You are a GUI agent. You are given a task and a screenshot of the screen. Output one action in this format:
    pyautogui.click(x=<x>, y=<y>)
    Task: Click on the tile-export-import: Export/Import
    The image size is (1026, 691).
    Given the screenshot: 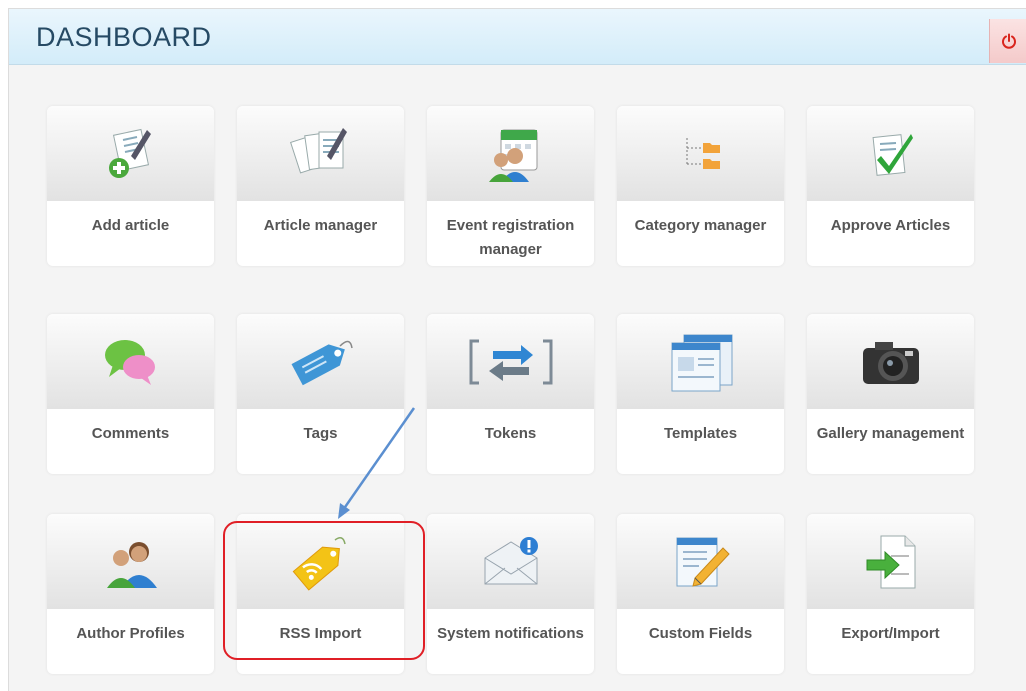 What is the action you would take?
    pyautogui.click(x=890, y=594)
    